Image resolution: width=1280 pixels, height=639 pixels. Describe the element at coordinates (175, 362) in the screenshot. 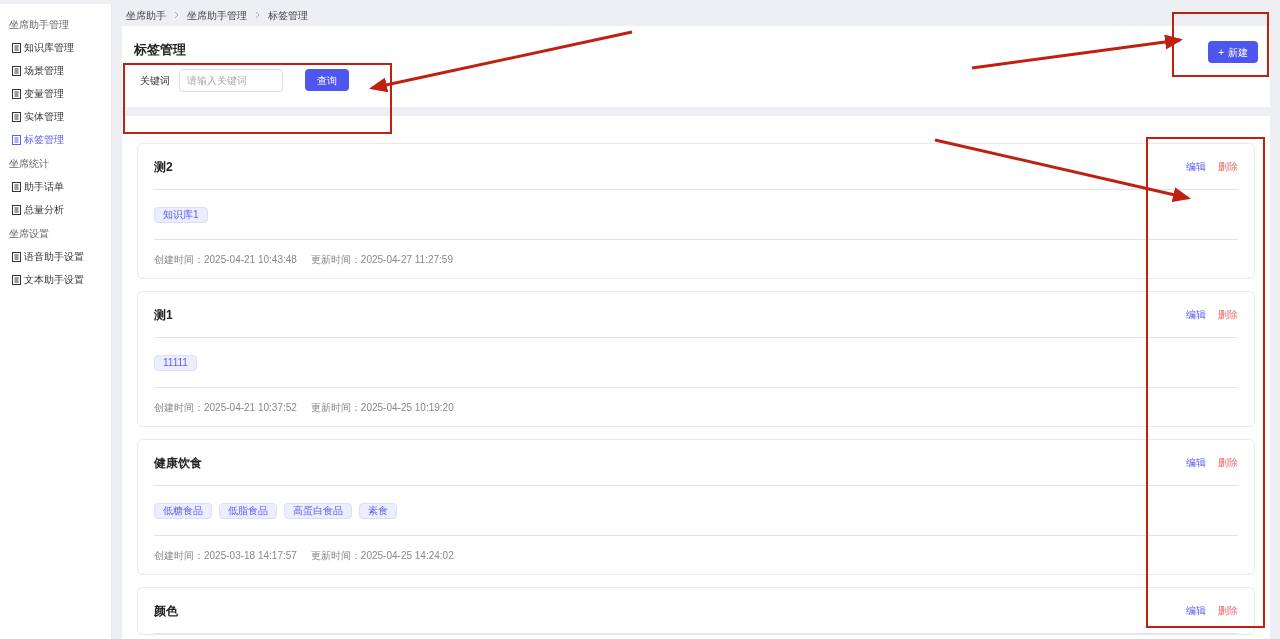

I see `tag-chip: 11111` at that location.